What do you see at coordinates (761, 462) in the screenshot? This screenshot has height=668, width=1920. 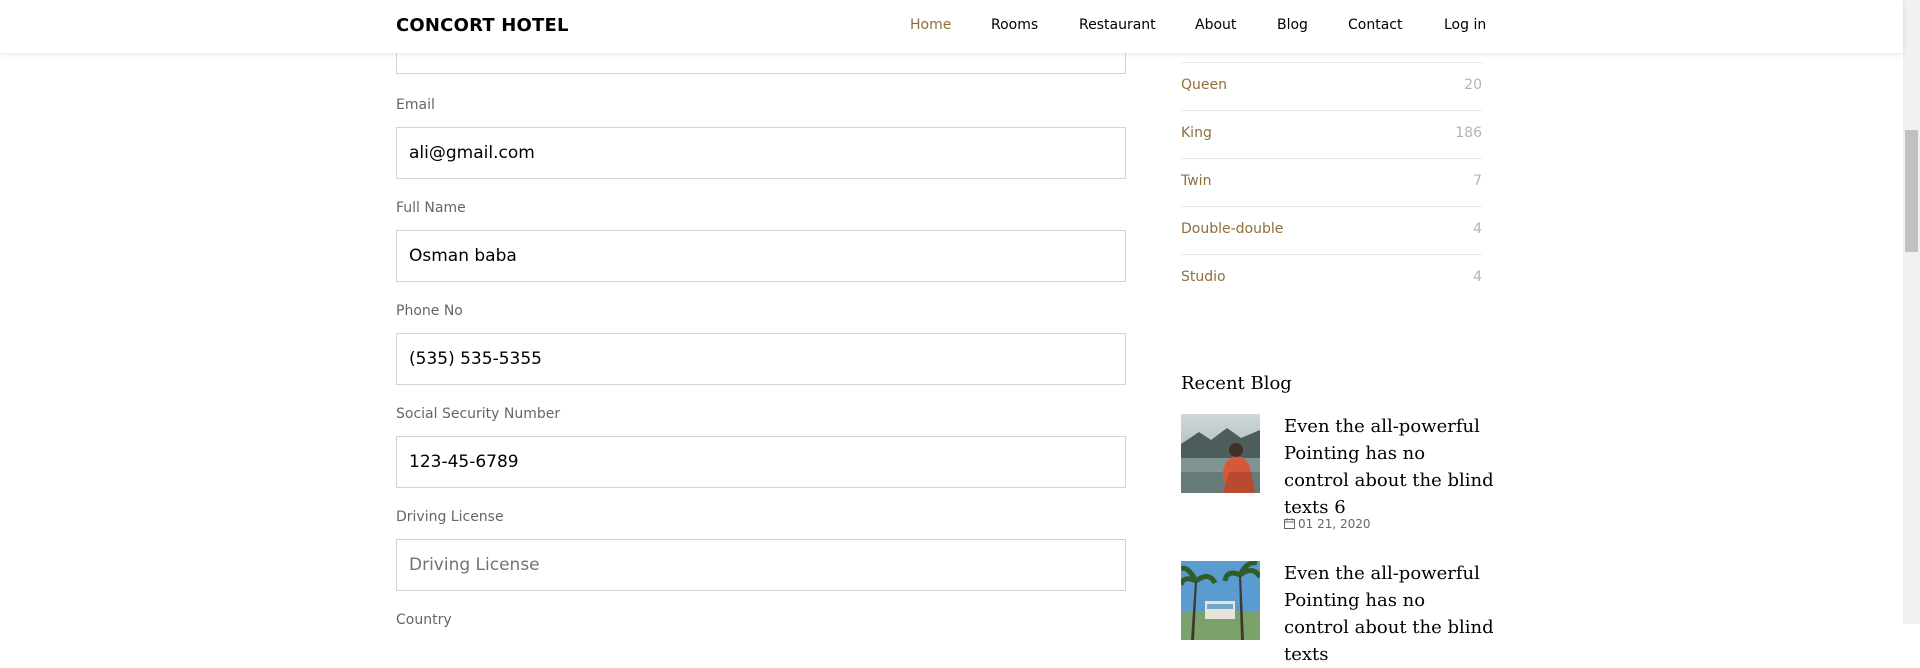 I see `ssn-field` at bounding box center [761, 462].